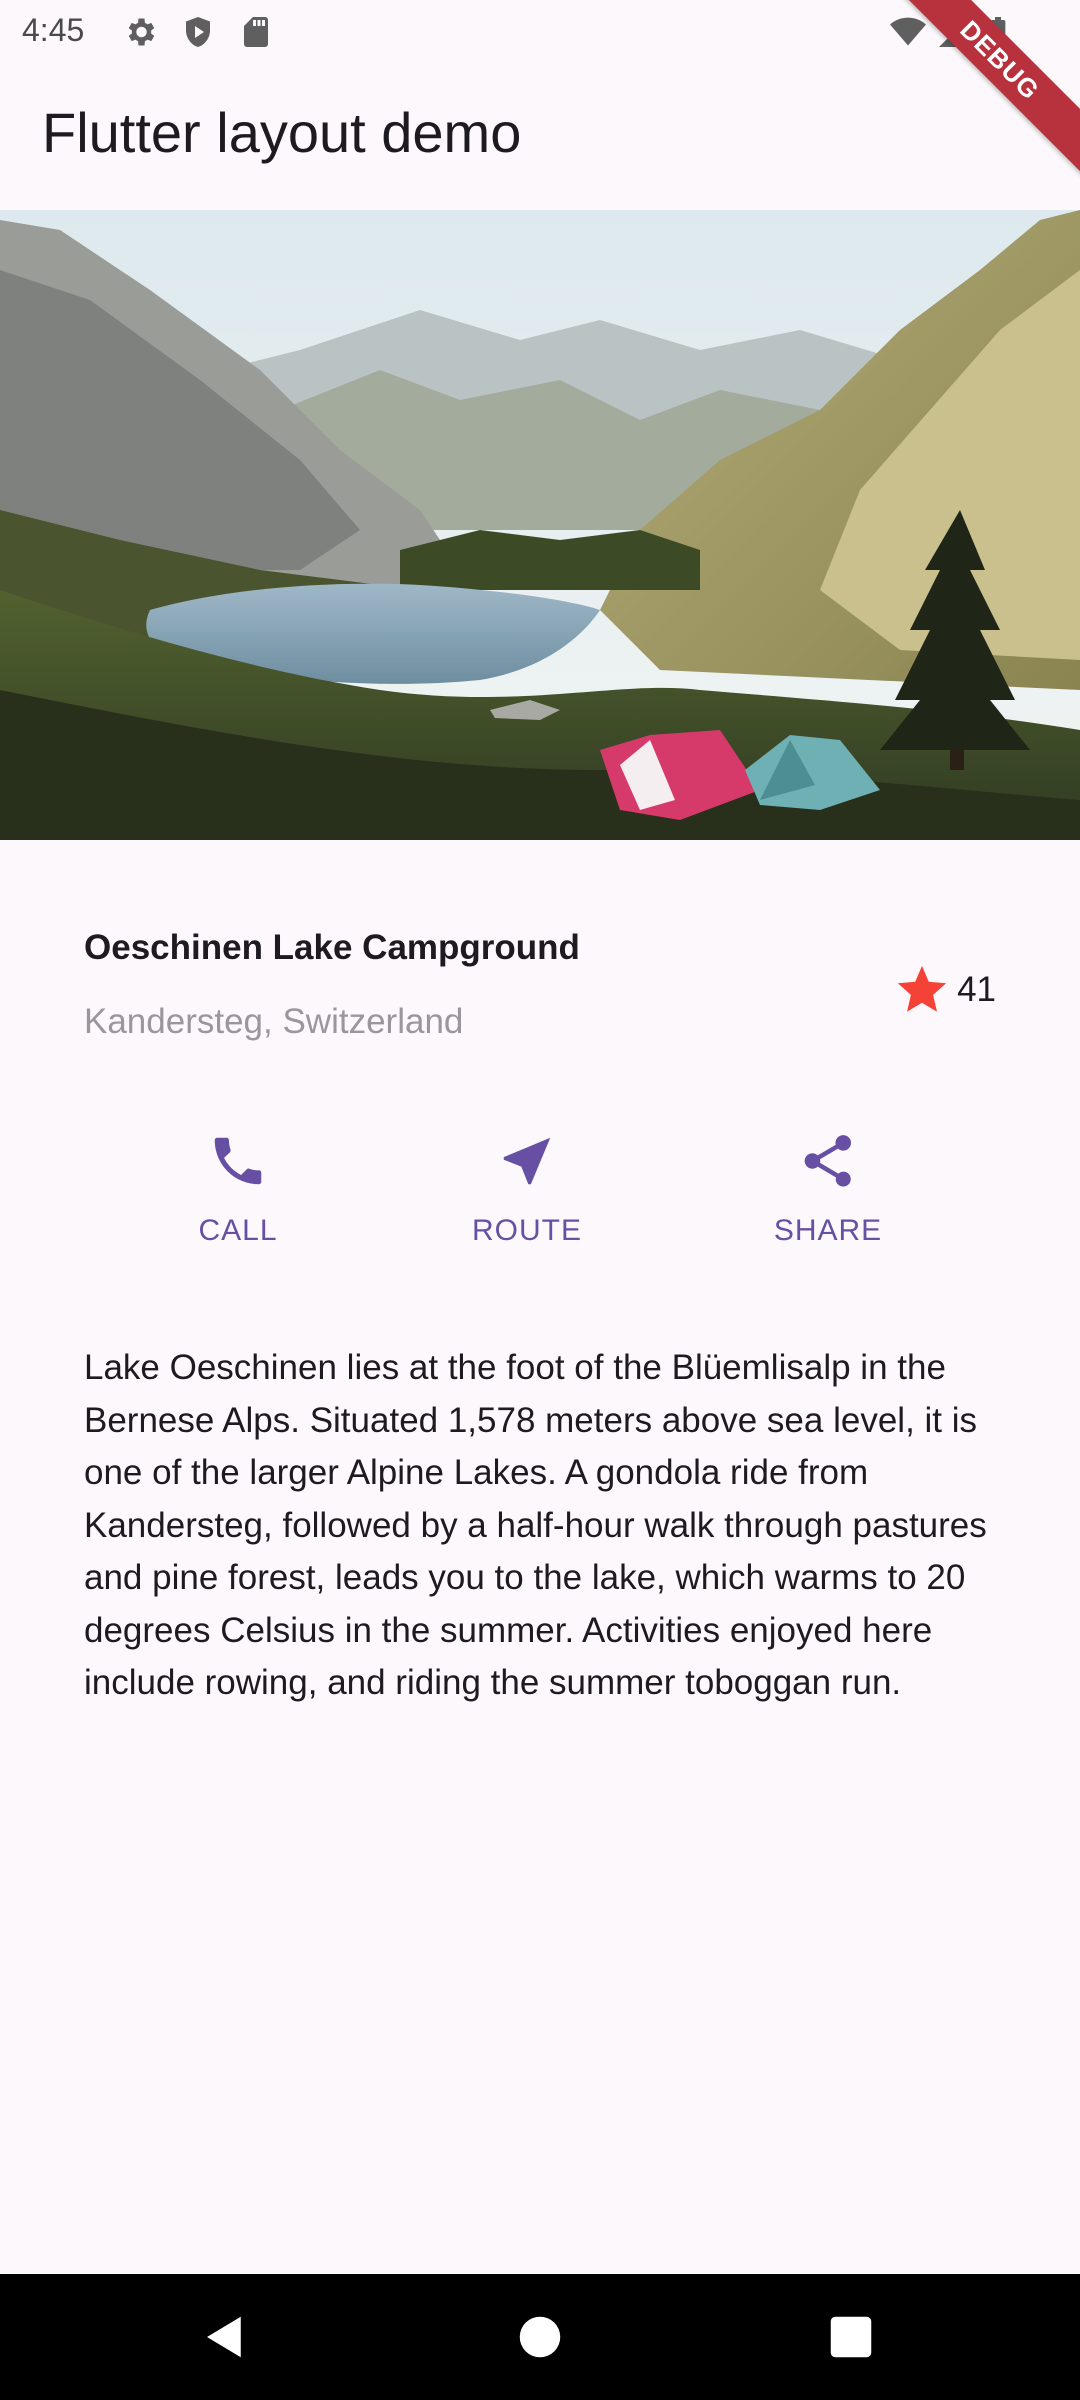  I want to click on call-label: CALL, so click(238, 1230).